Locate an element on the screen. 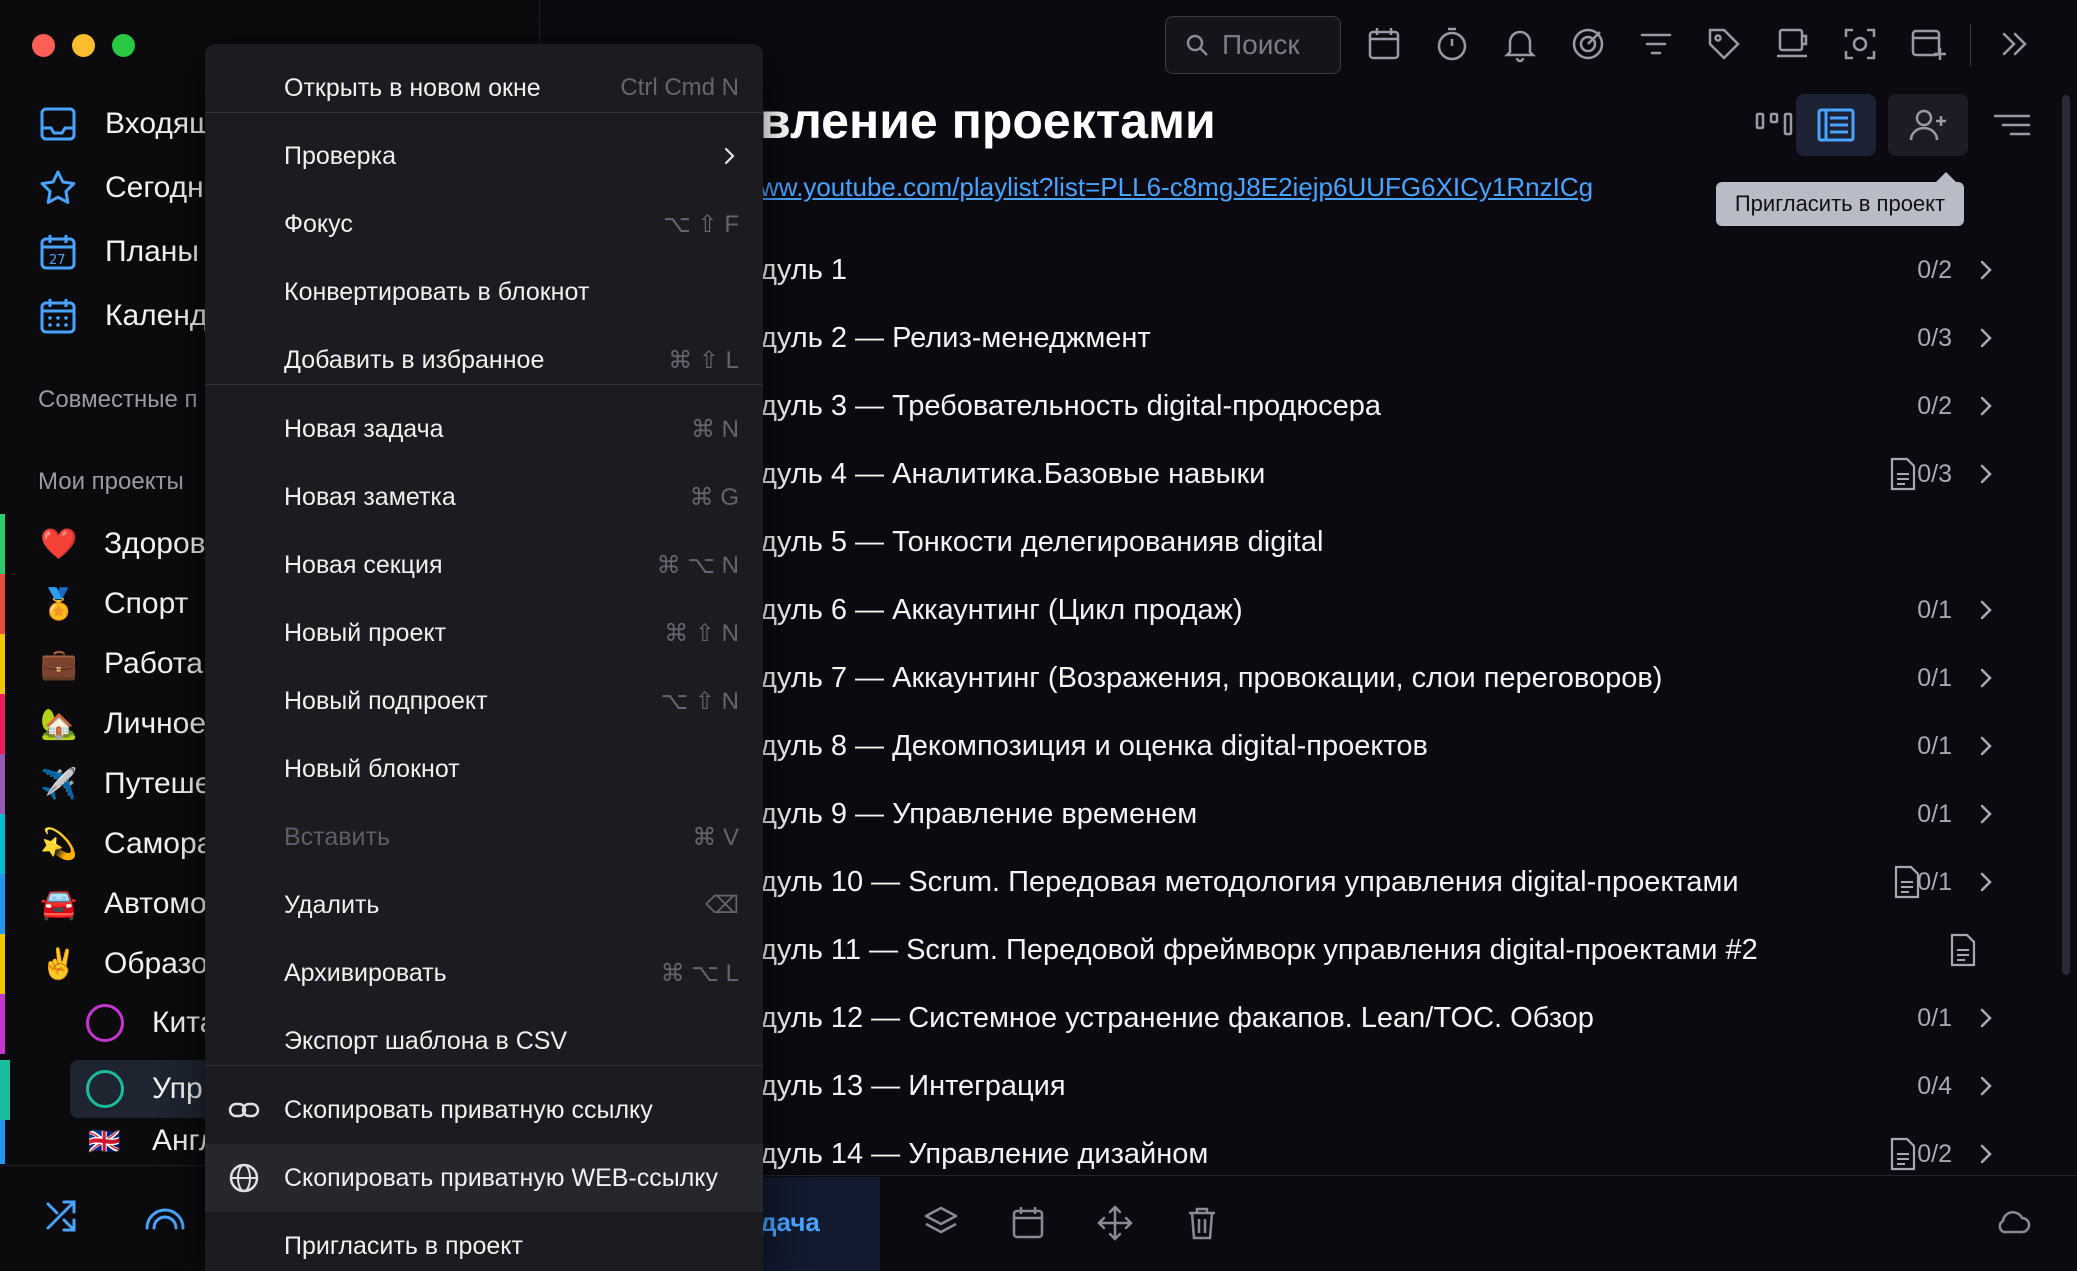  menu-item: Скопировать приватную ссылку is located at coordinates (484, 1110).